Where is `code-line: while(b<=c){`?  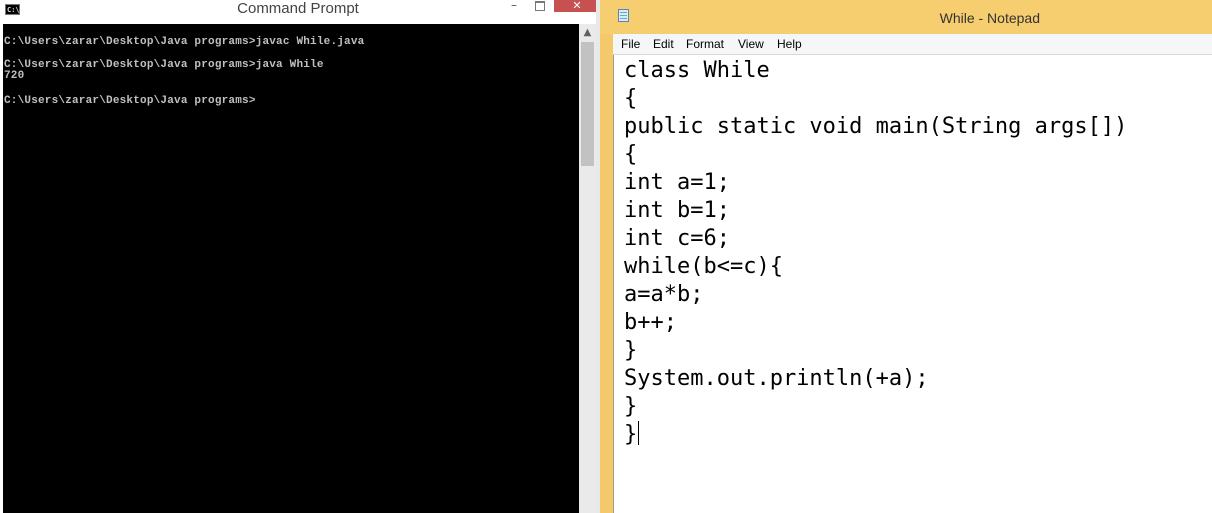 code-line: while(b<=c){ is located at coordinates (703, 266).